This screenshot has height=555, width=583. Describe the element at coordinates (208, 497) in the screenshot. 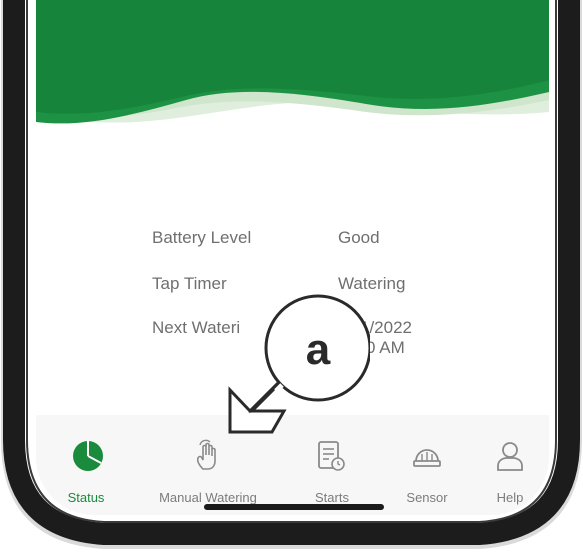

I see `nav-label-manual-watering: Manual Watering` at that location.